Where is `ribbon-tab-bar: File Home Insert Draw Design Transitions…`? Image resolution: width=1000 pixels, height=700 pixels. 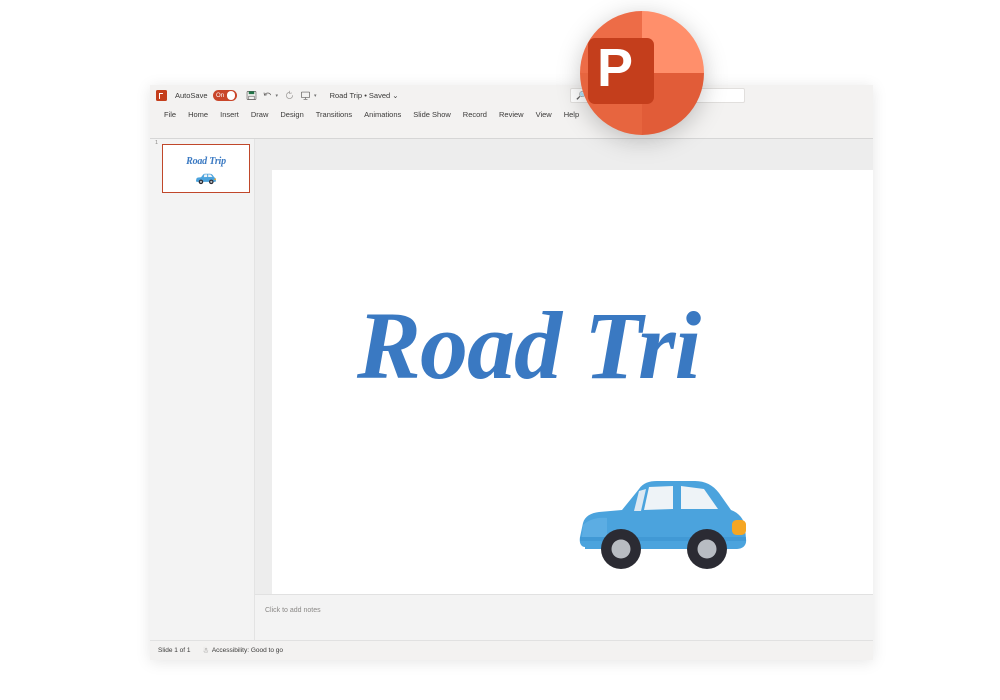 ribbon-tab-bar: File Home Insert Draw Design Transitions… is located at coordinates (511, 115).